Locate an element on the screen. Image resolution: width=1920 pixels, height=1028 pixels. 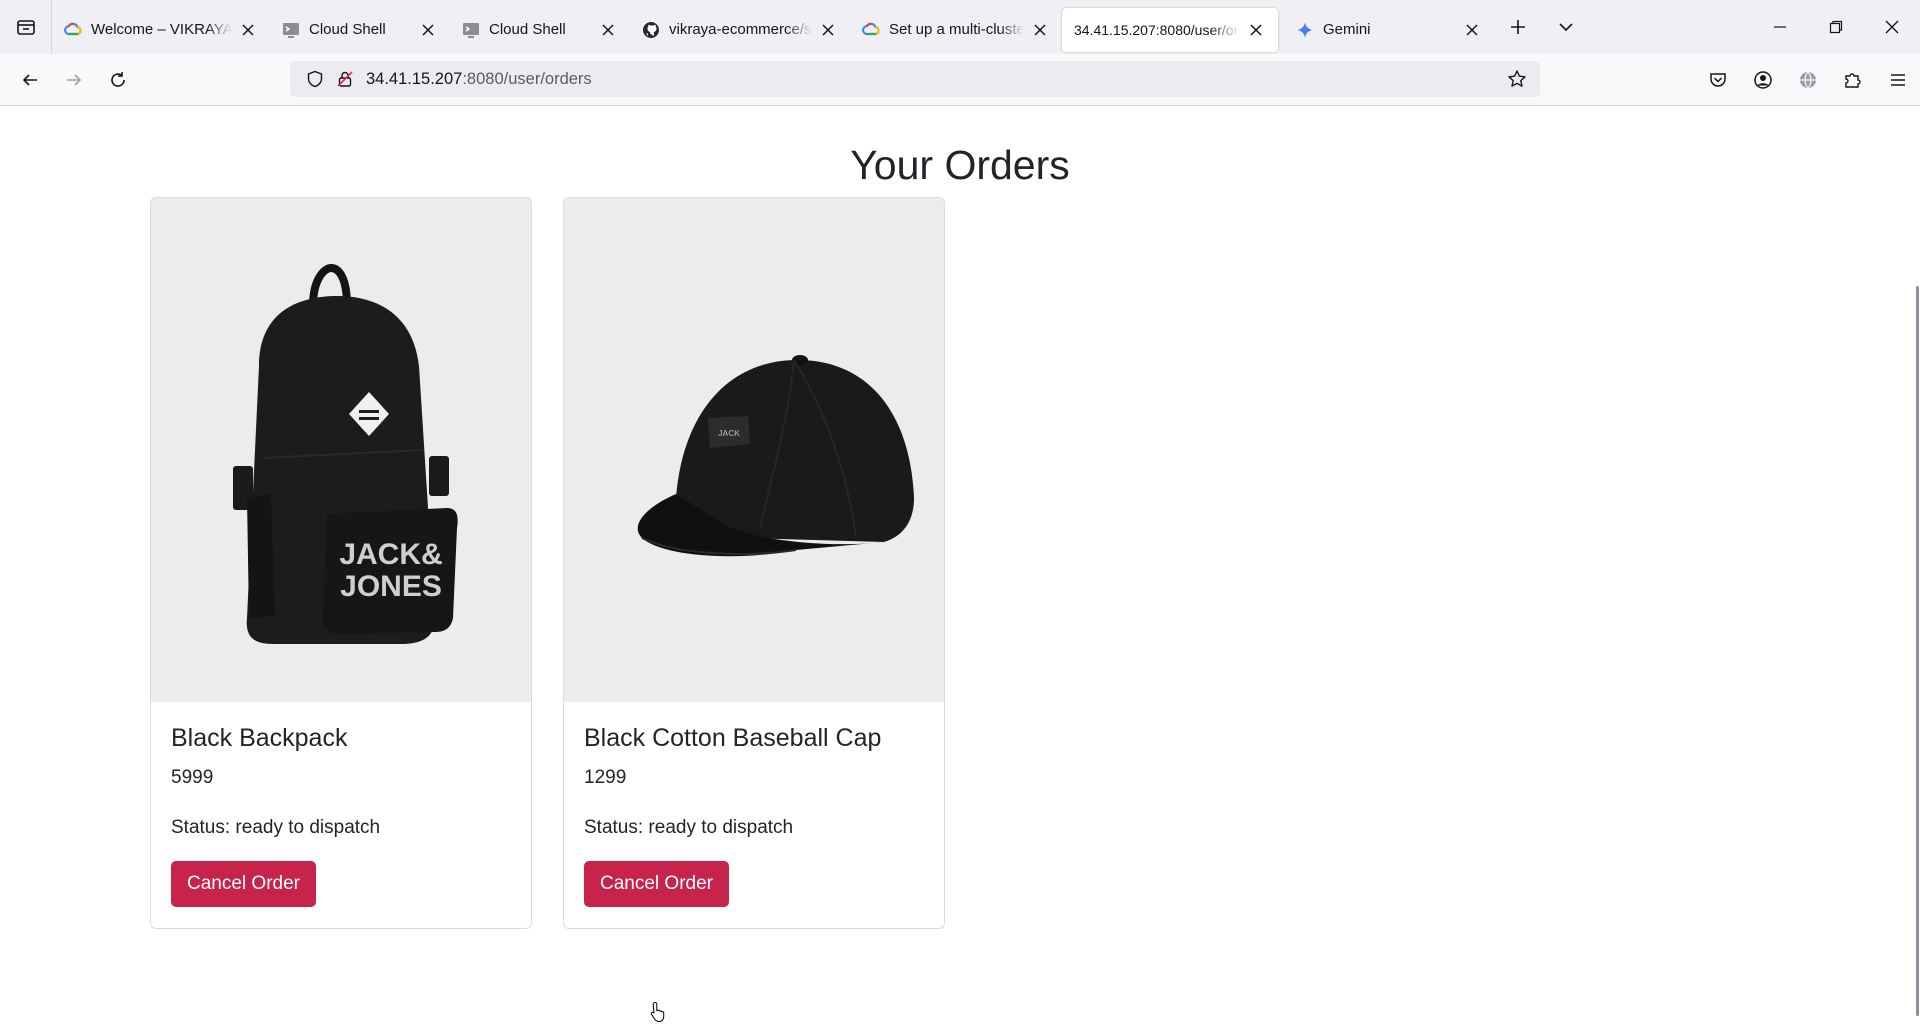
tab-title: 34.41.15.207:8080/user/orders is located at coordinates (1157, 29).